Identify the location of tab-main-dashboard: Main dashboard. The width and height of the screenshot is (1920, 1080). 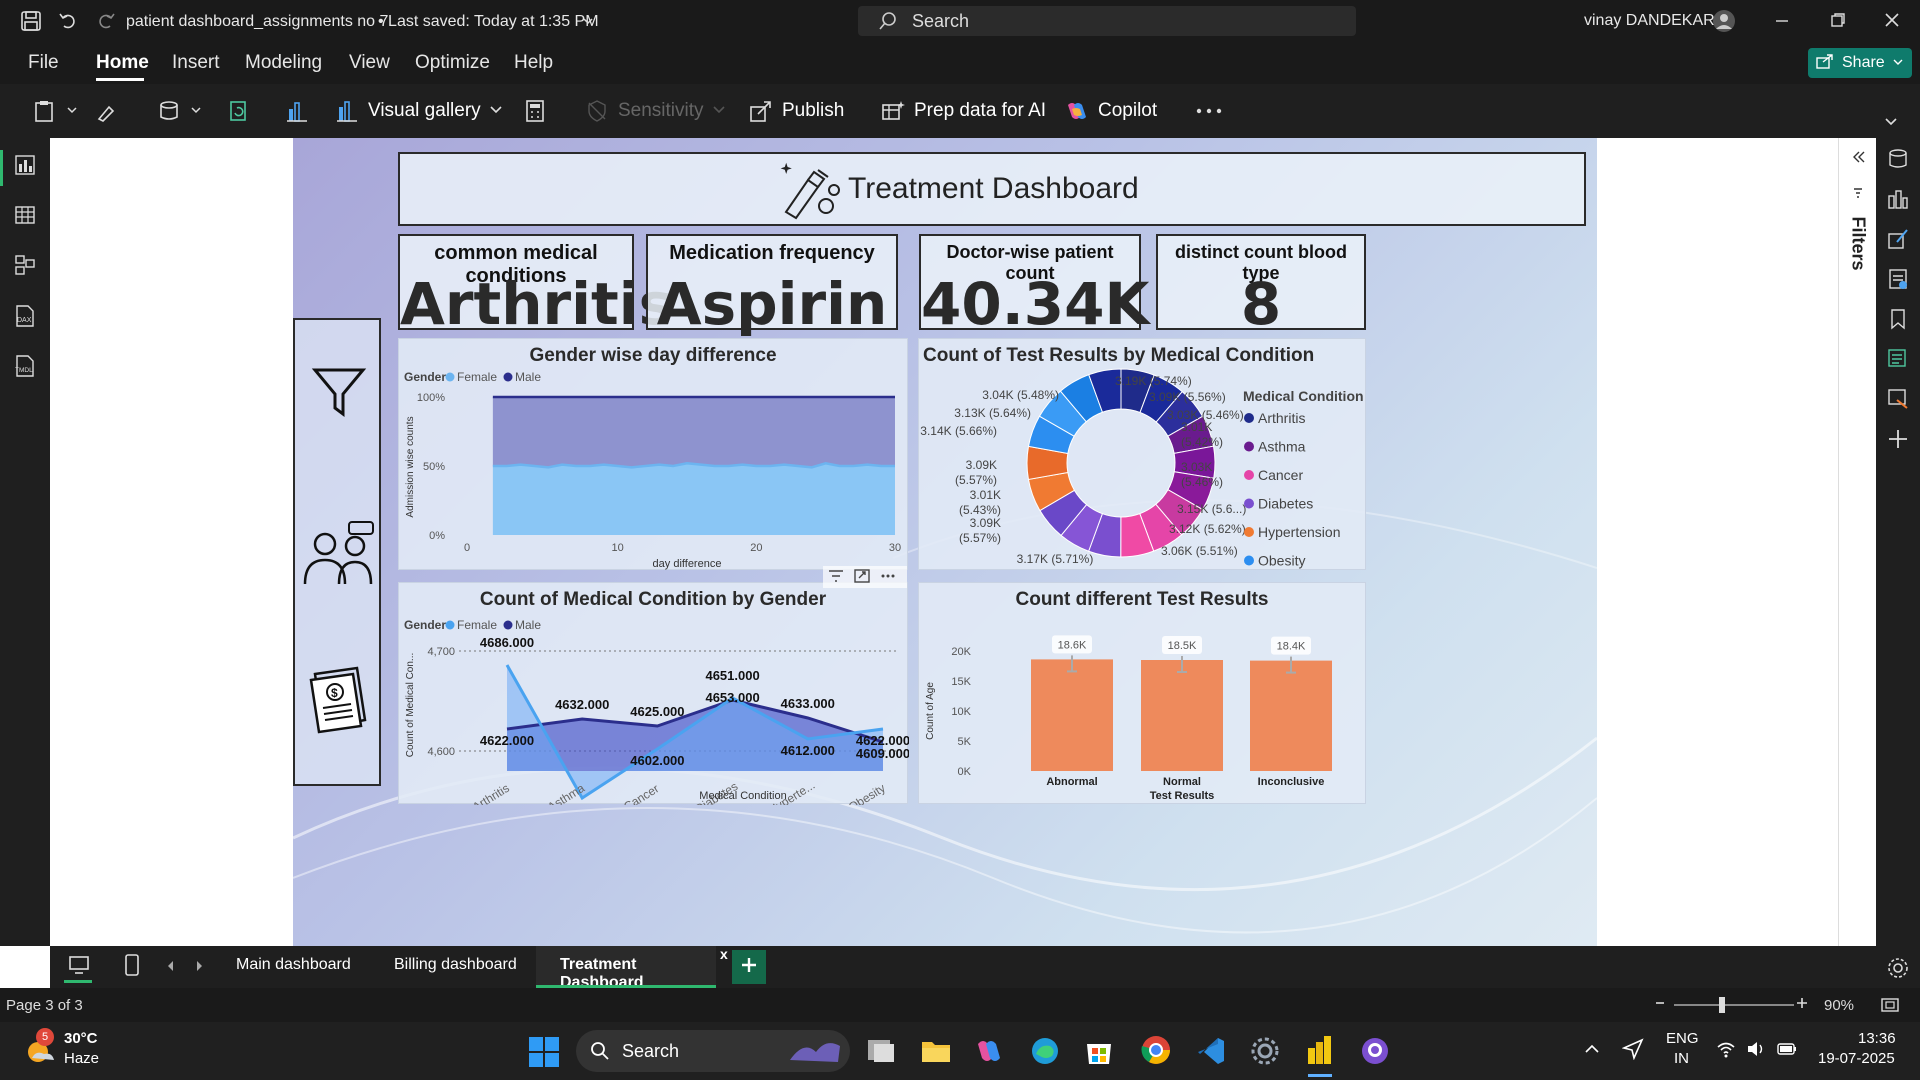
(293, 965).